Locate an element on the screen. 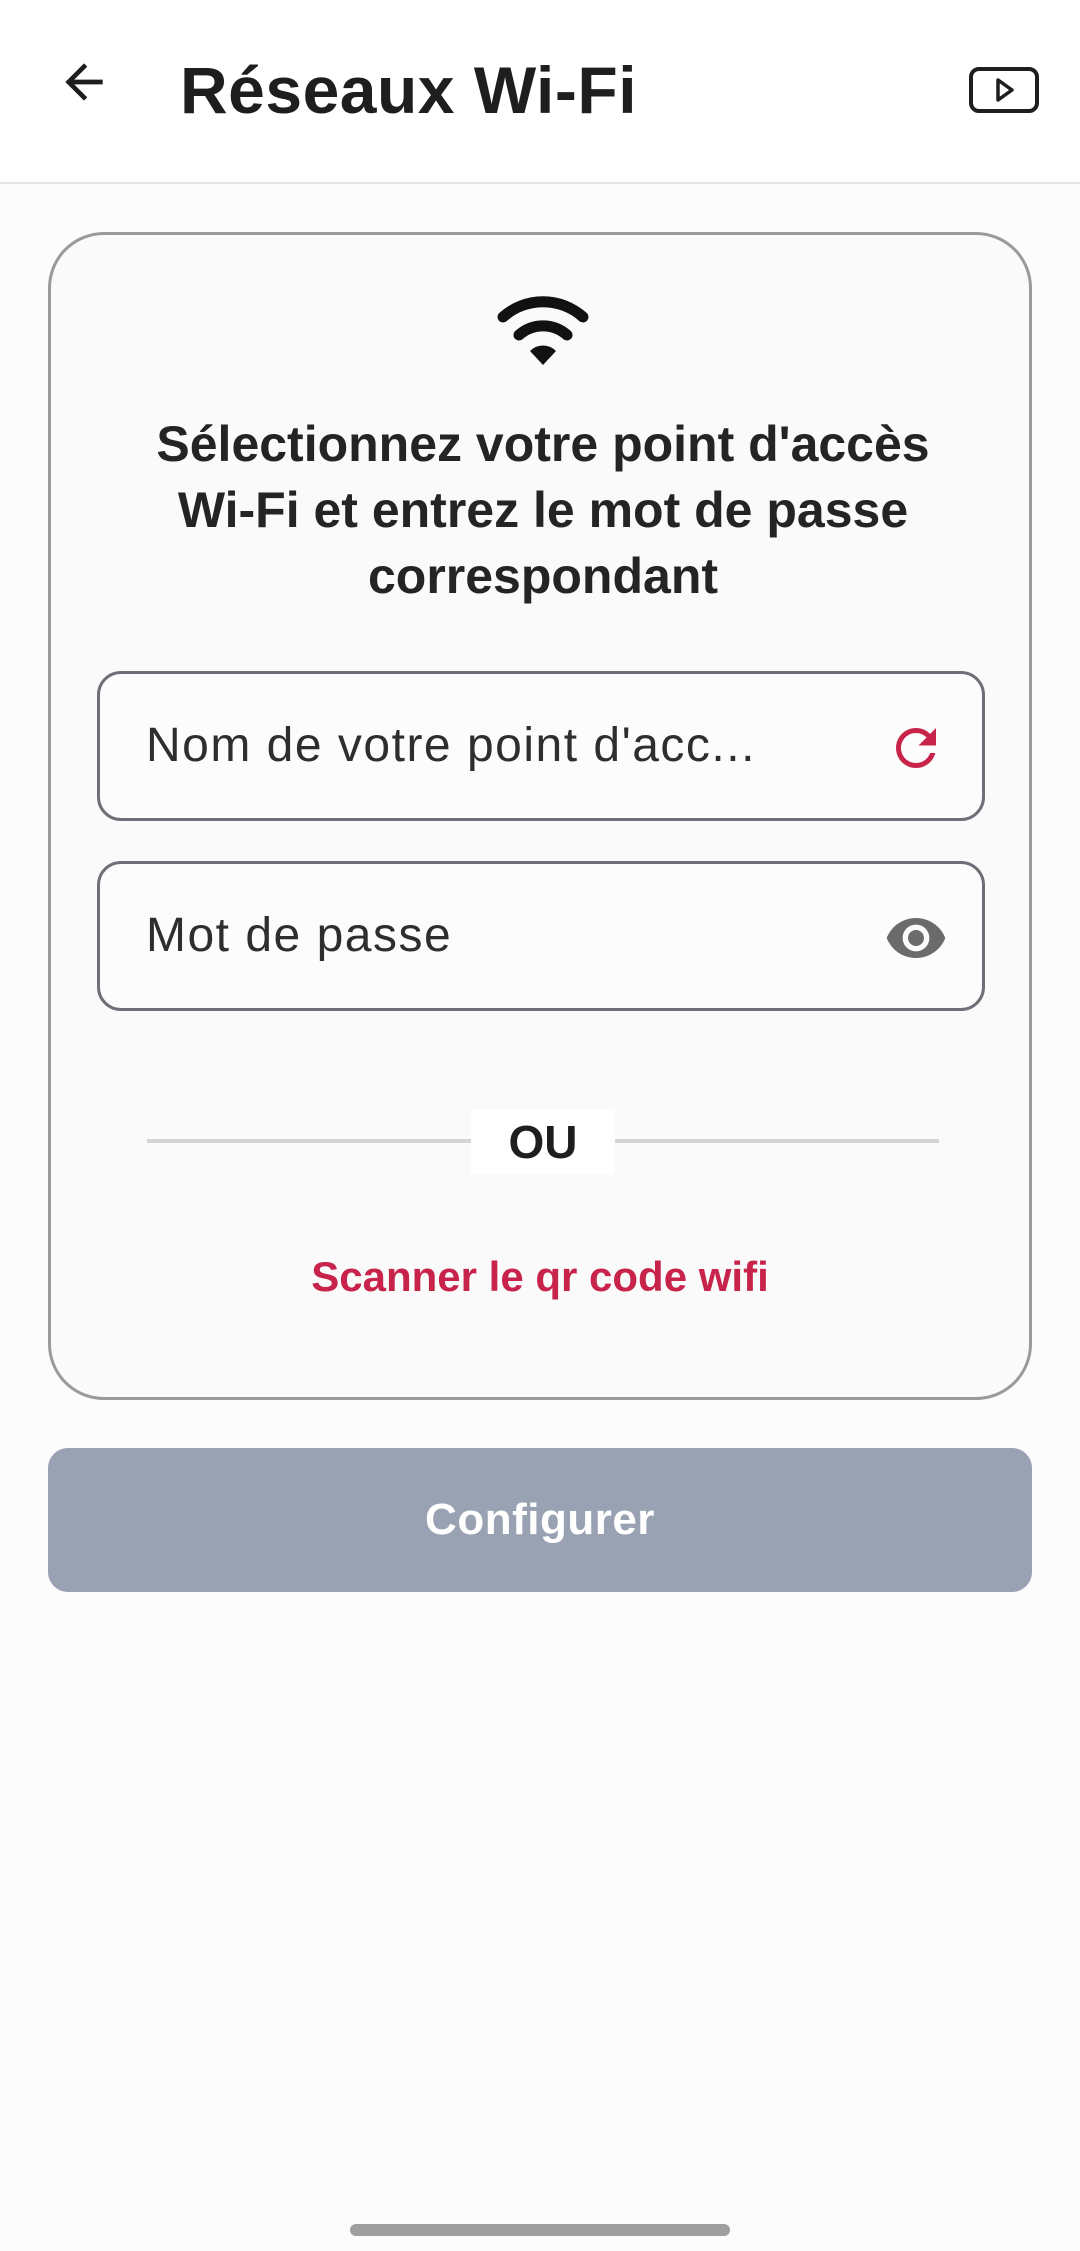 This screenshot has width=1080, height=2251. divider-line-right is located at coordinates (777, 1141).